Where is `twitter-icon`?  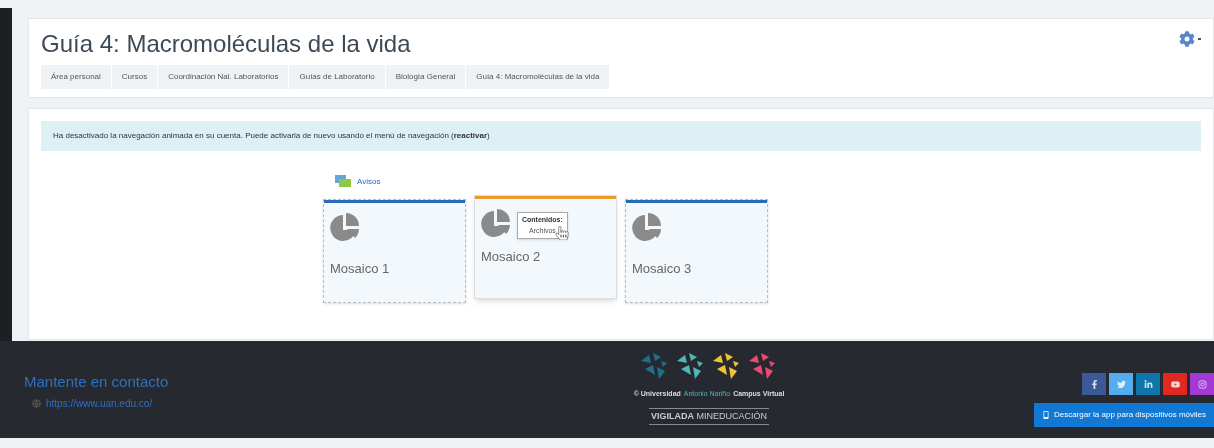 twitter-icon is located at coordinates (1121, 384).